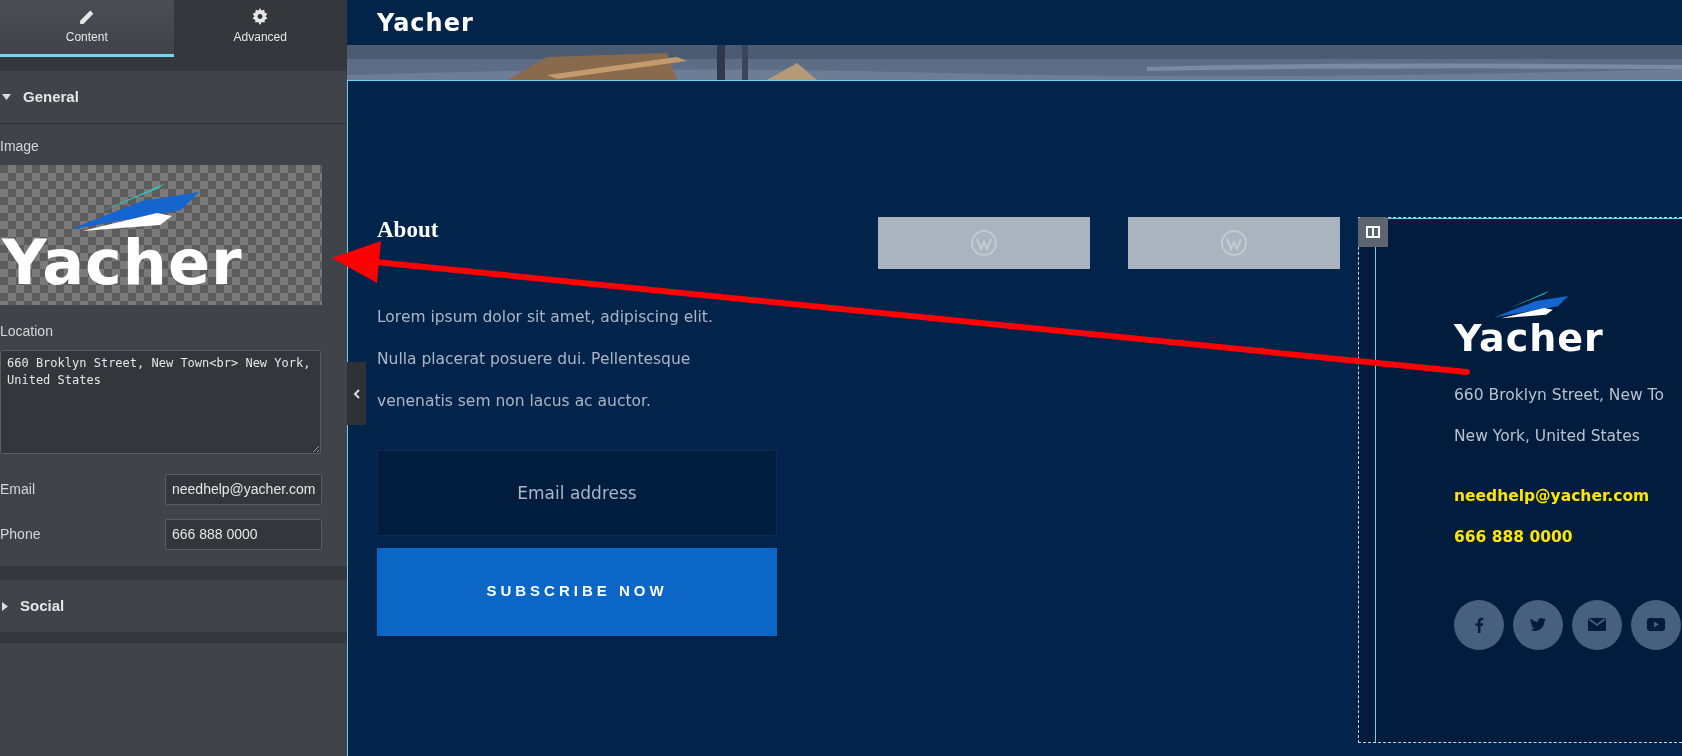  Describe the element at coordinates (408, 230) in the screenshot. I see `section-heading: About` at that location.